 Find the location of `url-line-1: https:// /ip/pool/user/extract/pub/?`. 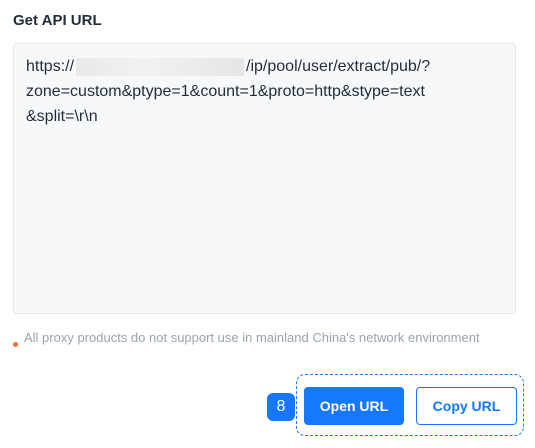

url-line-1: https:// /ip/pool/user/extract/pub/? is located at coordinates (264, 66).